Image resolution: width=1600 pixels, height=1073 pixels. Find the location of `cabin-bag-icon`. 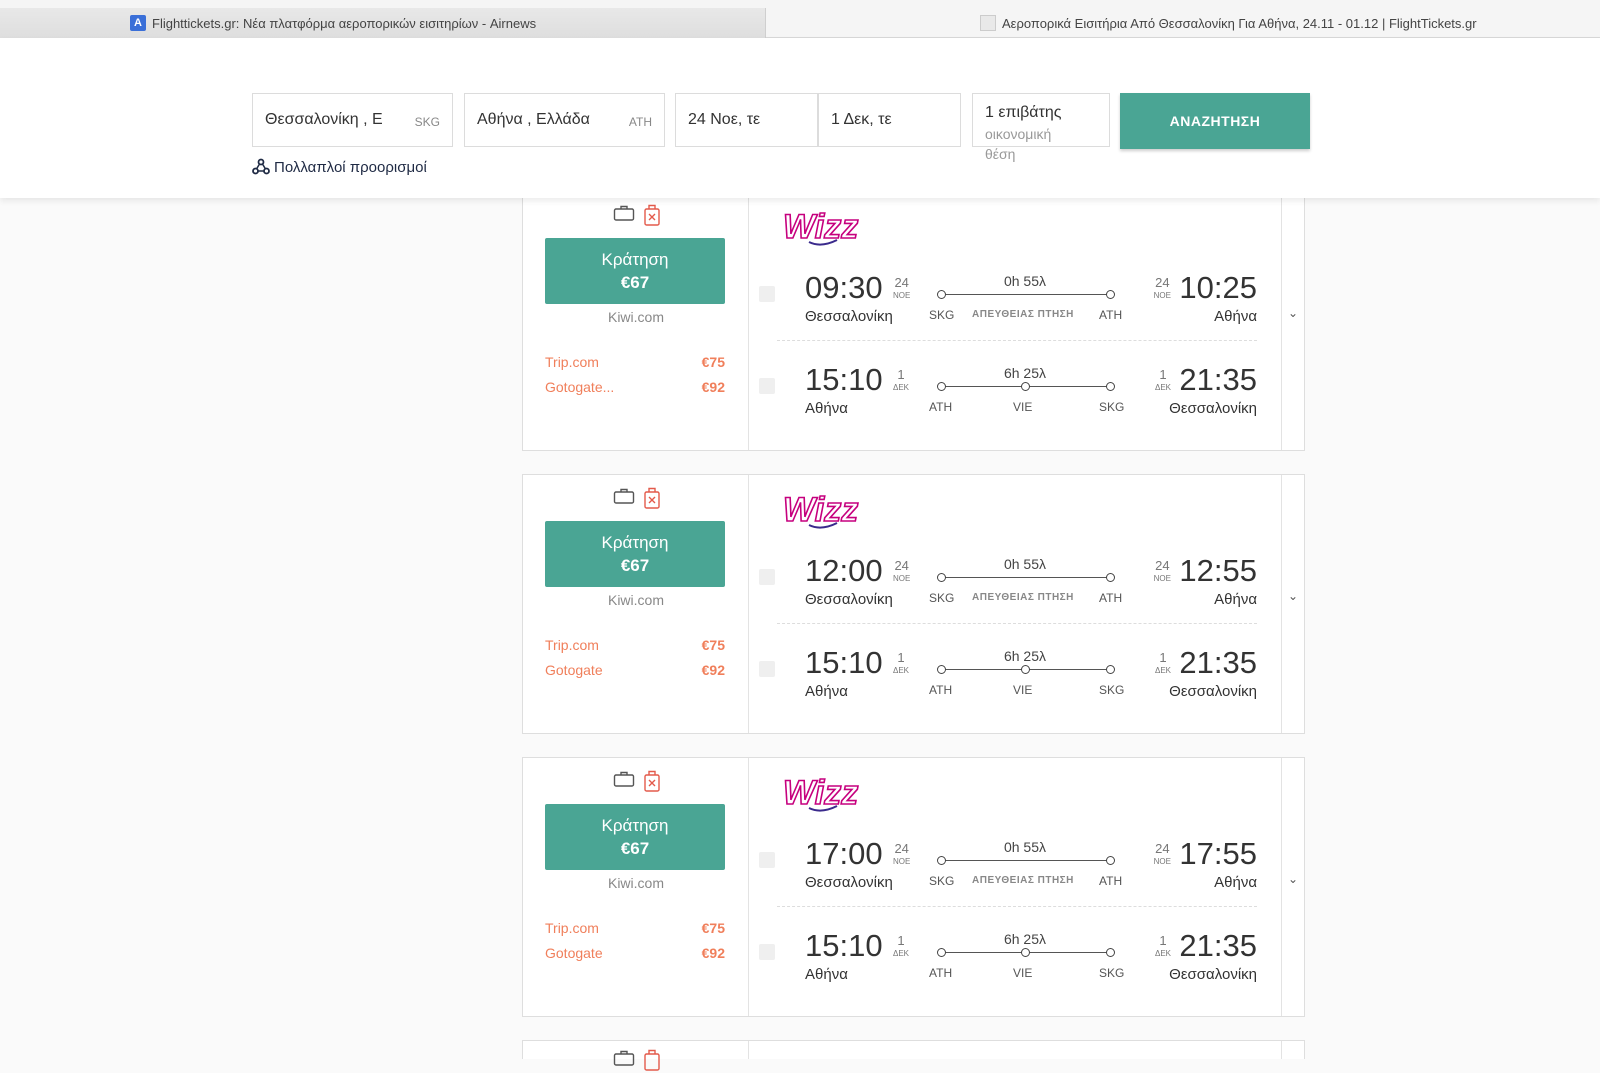

cabin-bag-icon is located at coordinates (624, 1058).